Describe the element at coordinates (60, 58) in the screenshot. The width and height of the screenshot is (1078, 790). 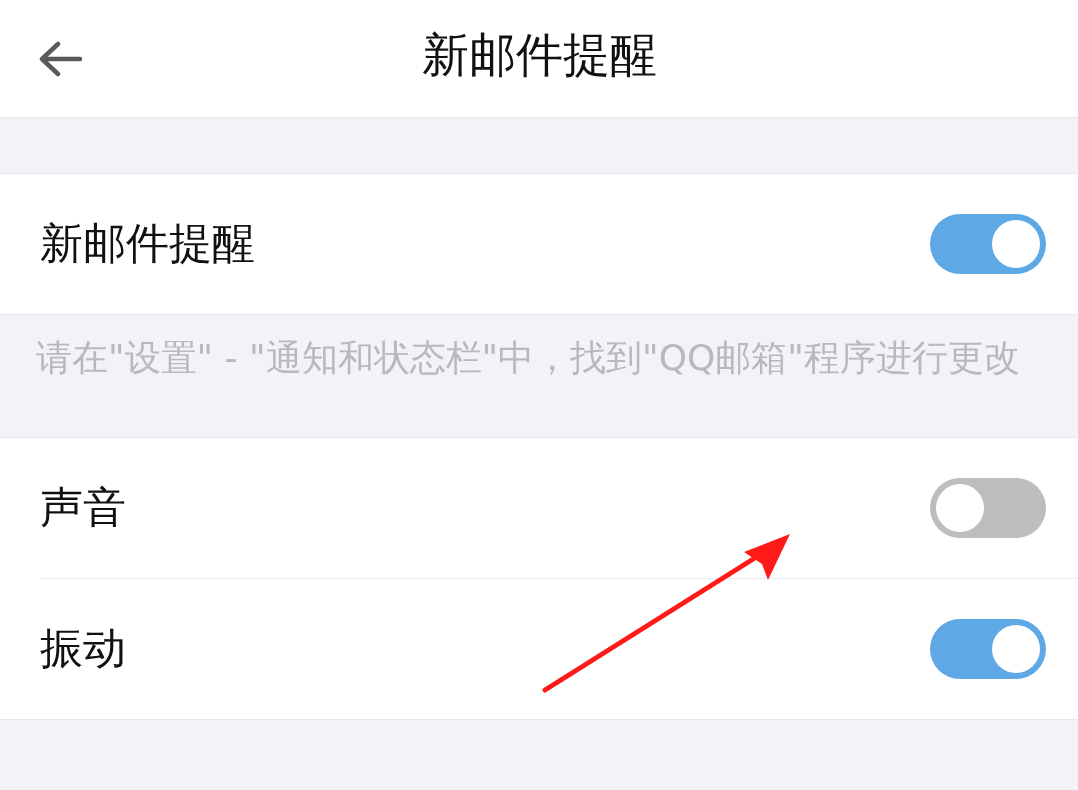
I see `back-arrow-icon` at that location.